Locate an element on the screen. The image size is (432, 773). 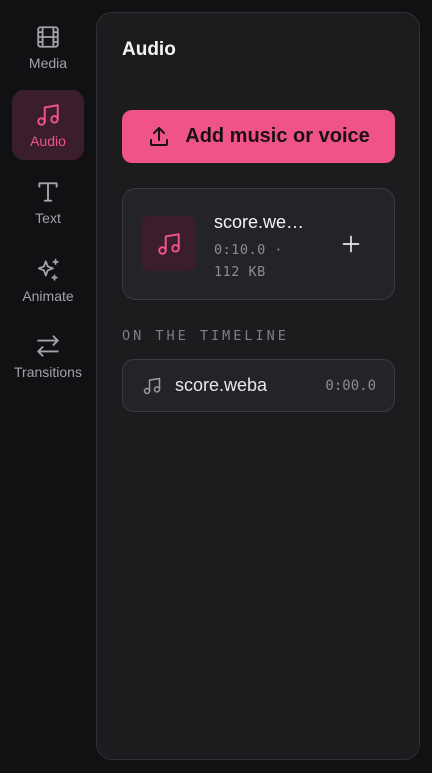
sidebar-item-animate: Animate is located at coordinates (48, 280).